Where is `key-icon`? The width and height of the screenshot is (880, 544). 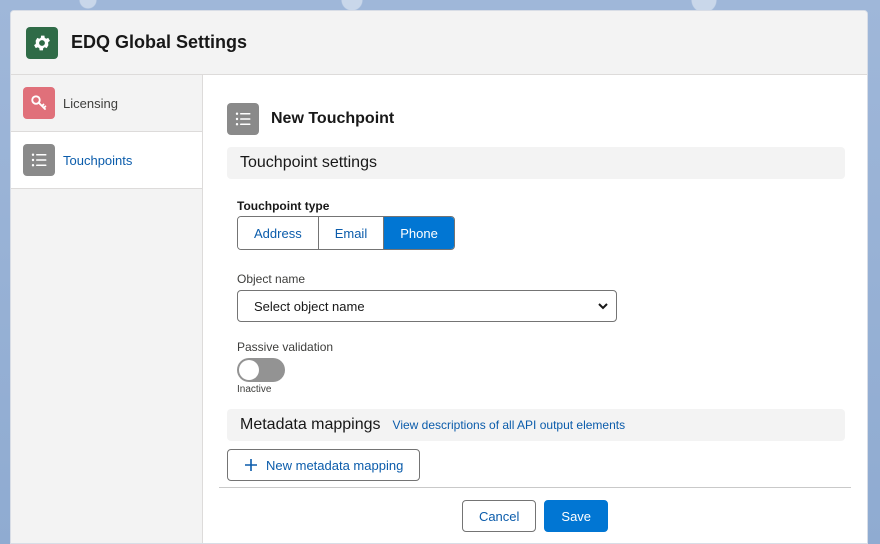
key-icon is located at coordinates (39, 103).